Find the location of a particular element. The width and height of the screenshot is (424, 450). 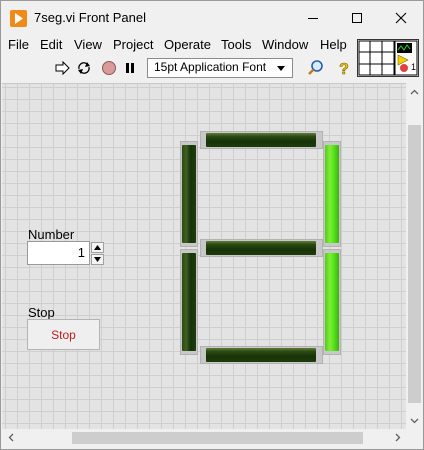

help-button: ? is located at coordinates (344, 68).